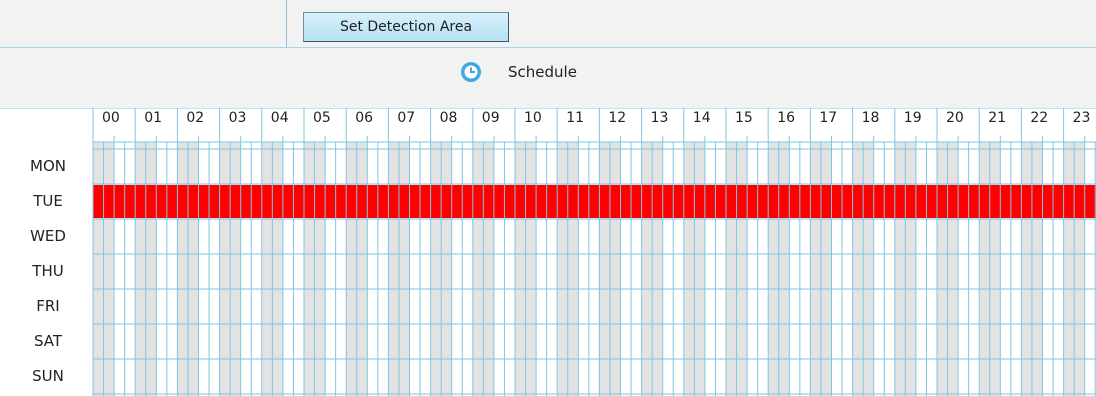  Describe the element at coordinates (1039, 118) in the screenshot. I see `hour-label-22: 22` at that location.